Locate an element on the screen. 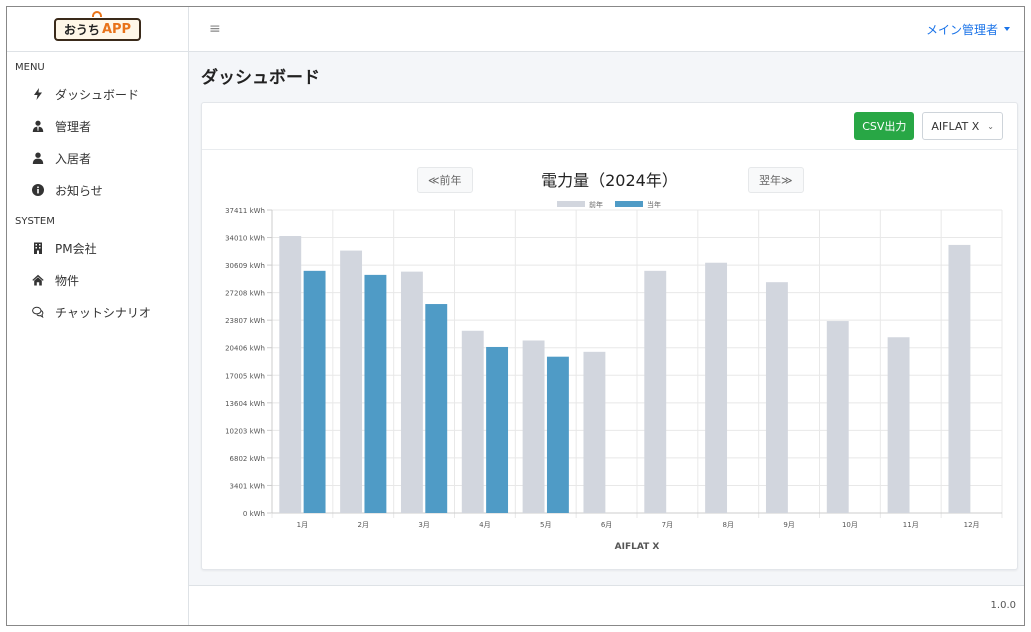  menu-section-title: MENU is located at coordinates (30, 67).